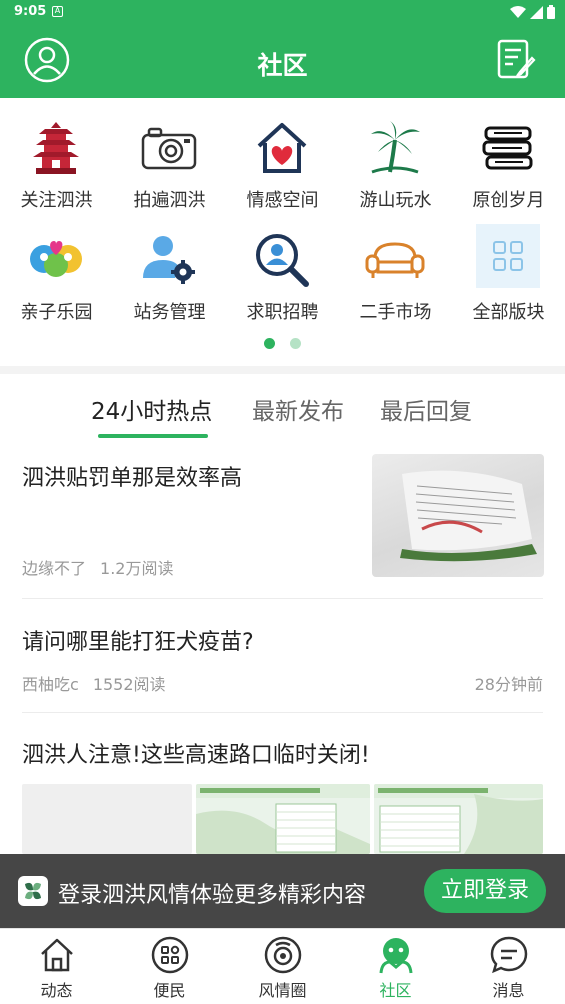 Image resolution: width=565 pixels, height=1004 pixels. Describe the element at coordinates (129, 684) in the screenshot. I see `post-reads: 1552阅读` at that location.